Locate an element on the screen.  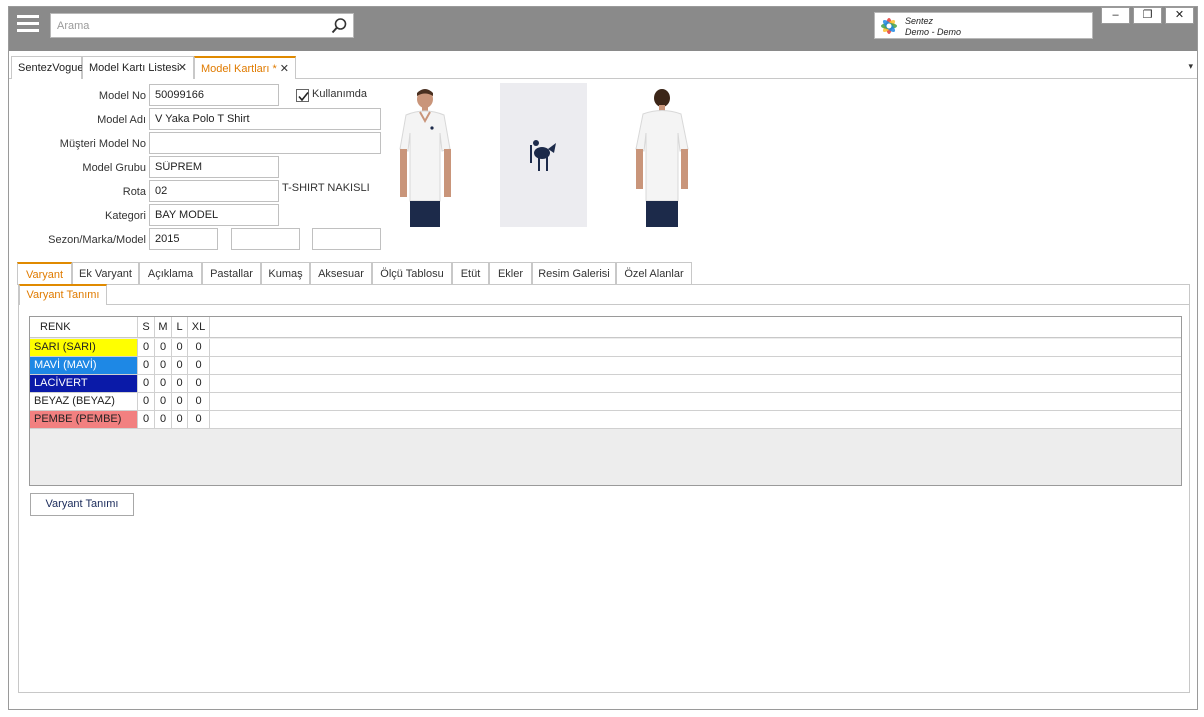
model-no-field is located at coordinates (214, 95).